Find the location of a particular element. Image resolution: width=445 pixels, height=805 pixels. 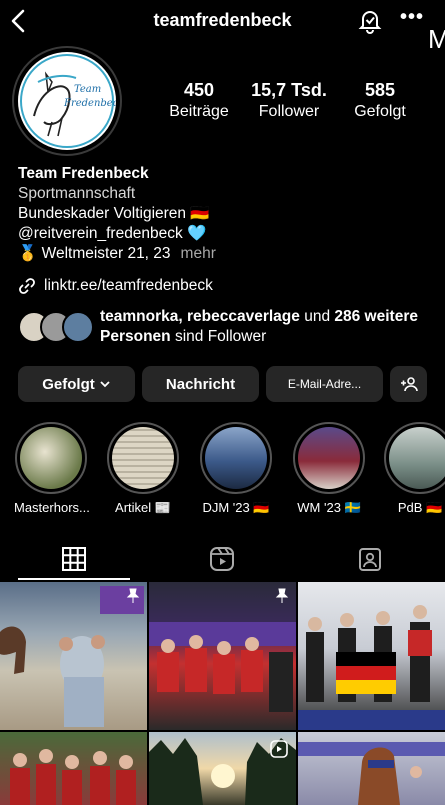

posts-grid-tab-icon is located at coordinates (74, 559).